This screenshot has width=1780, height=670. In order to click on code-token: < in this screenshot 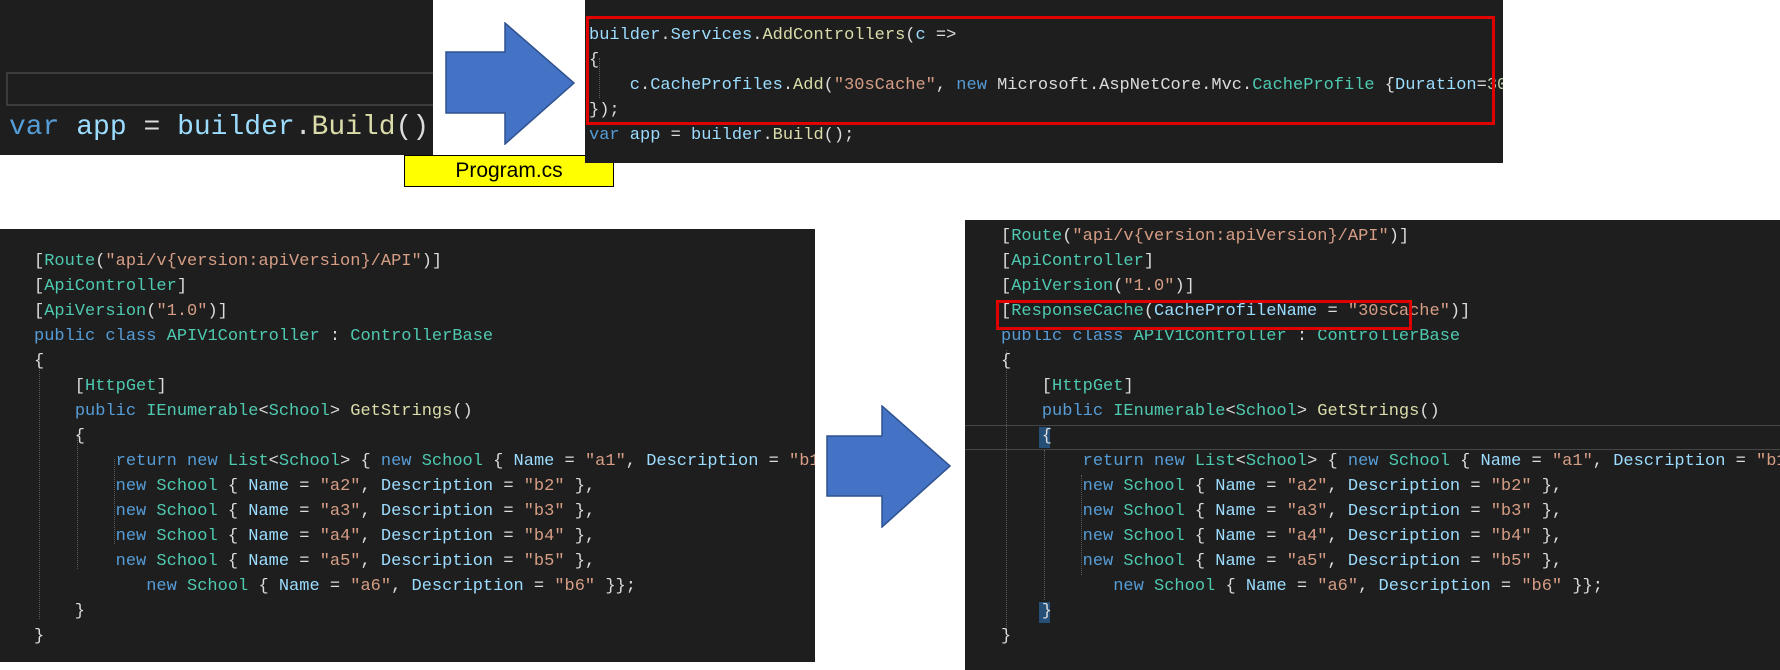, I will do `click(273, 461)`.